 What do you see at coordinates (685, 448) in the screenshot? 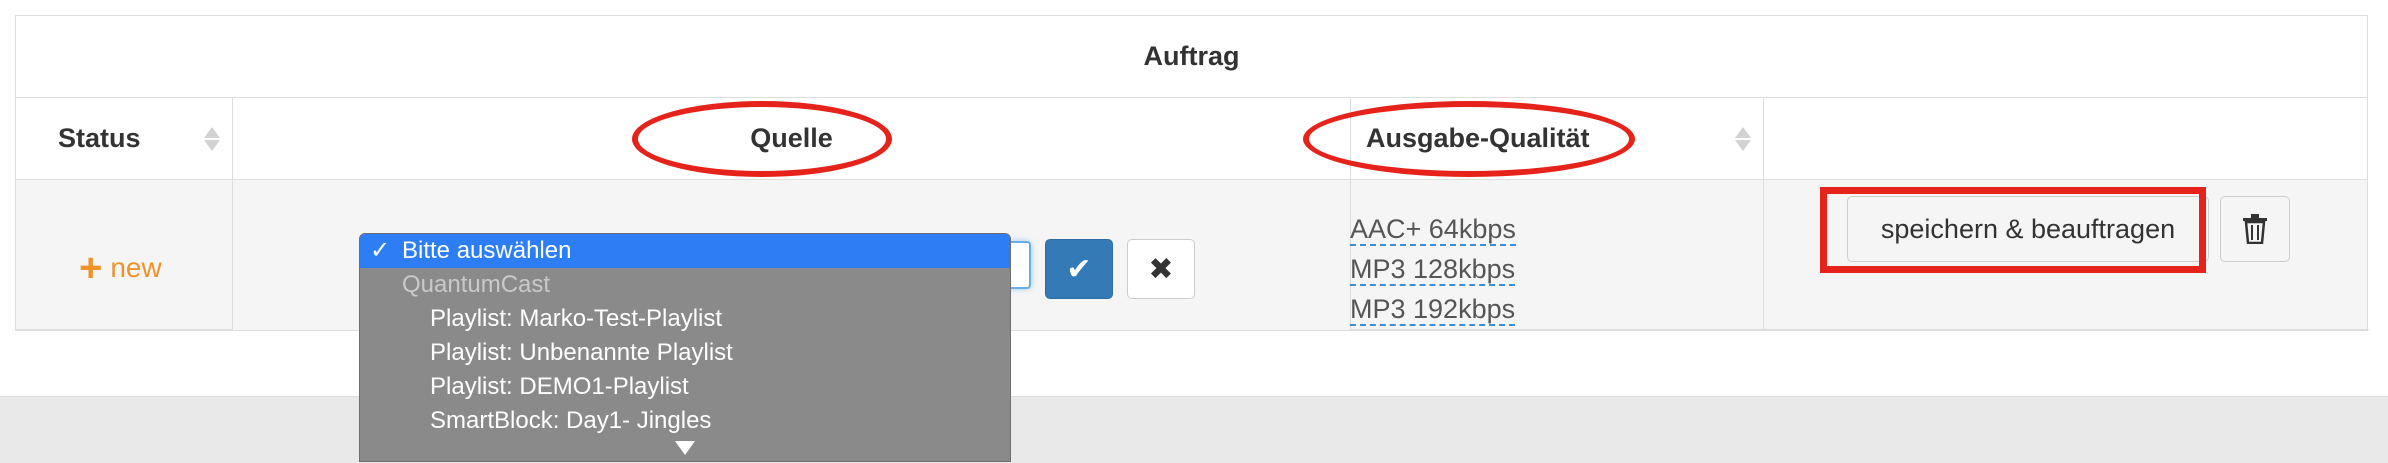
I see `scroll-down-arrow-icon` at bounding box center [685, 448].